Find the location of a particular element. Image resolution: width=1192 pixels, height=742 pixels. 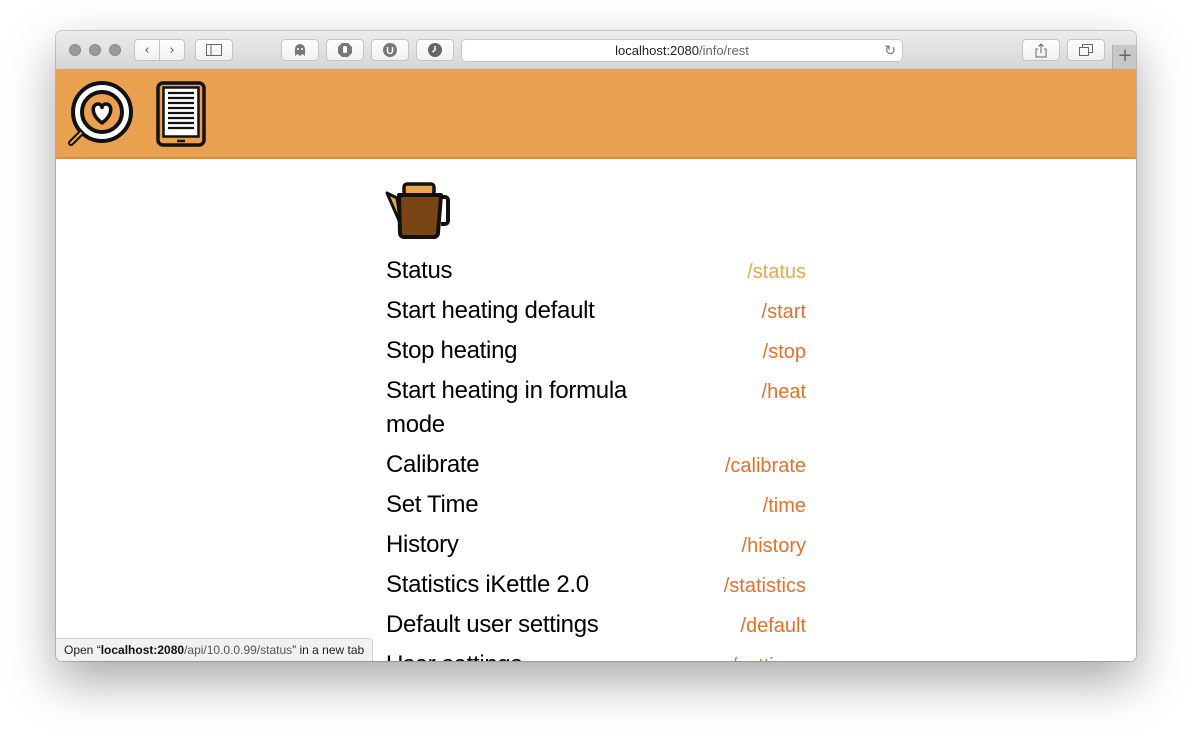

share-icon is located at coordinates (1041, 49).